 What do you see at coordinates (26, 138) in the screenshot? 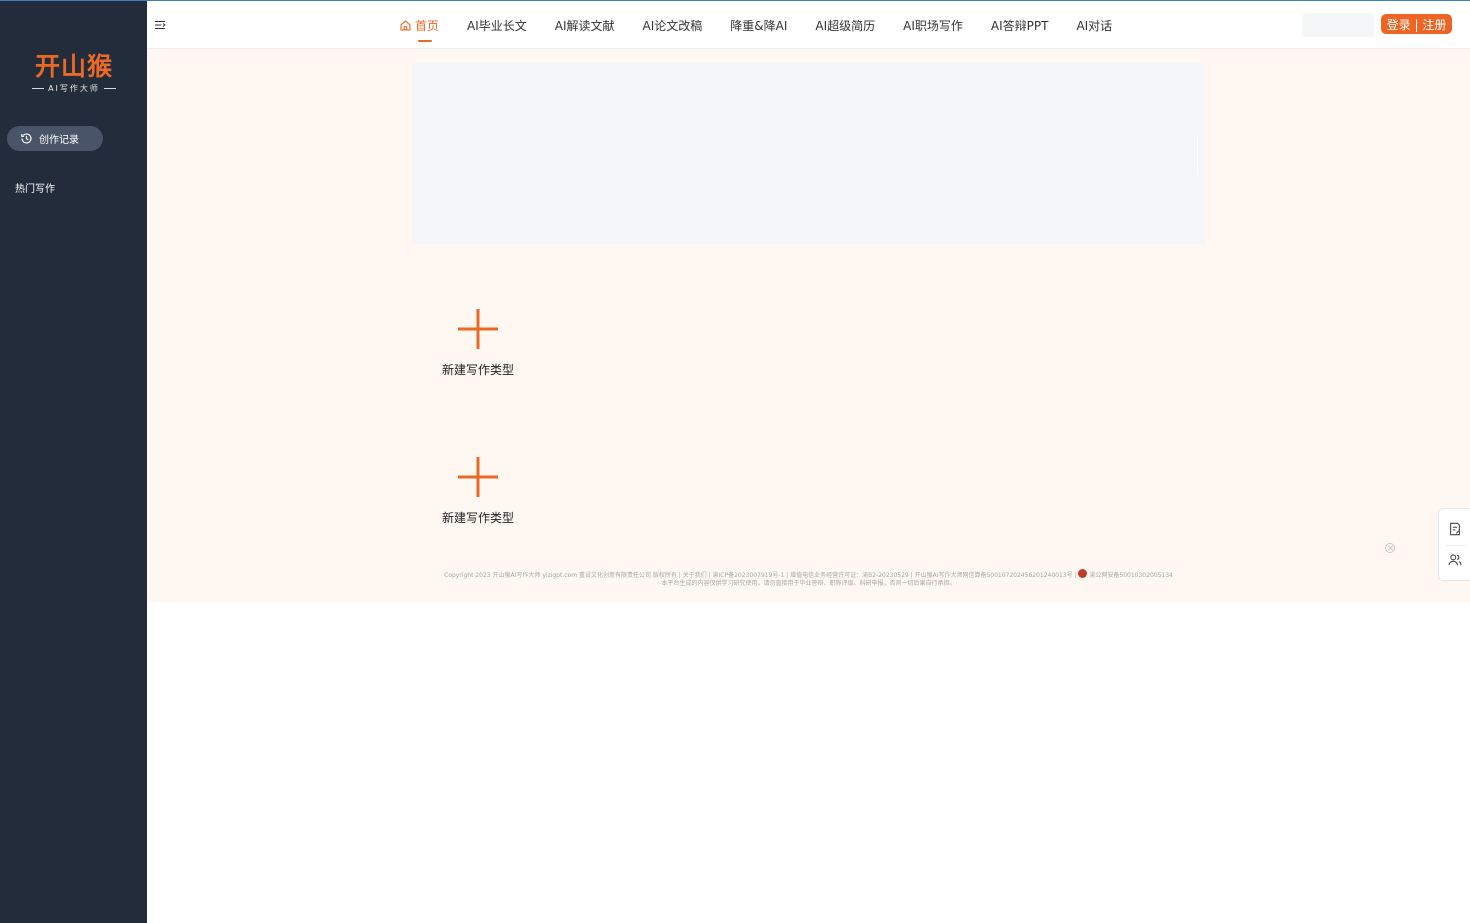
I see `history-icon` at bounding box center [26, 138].